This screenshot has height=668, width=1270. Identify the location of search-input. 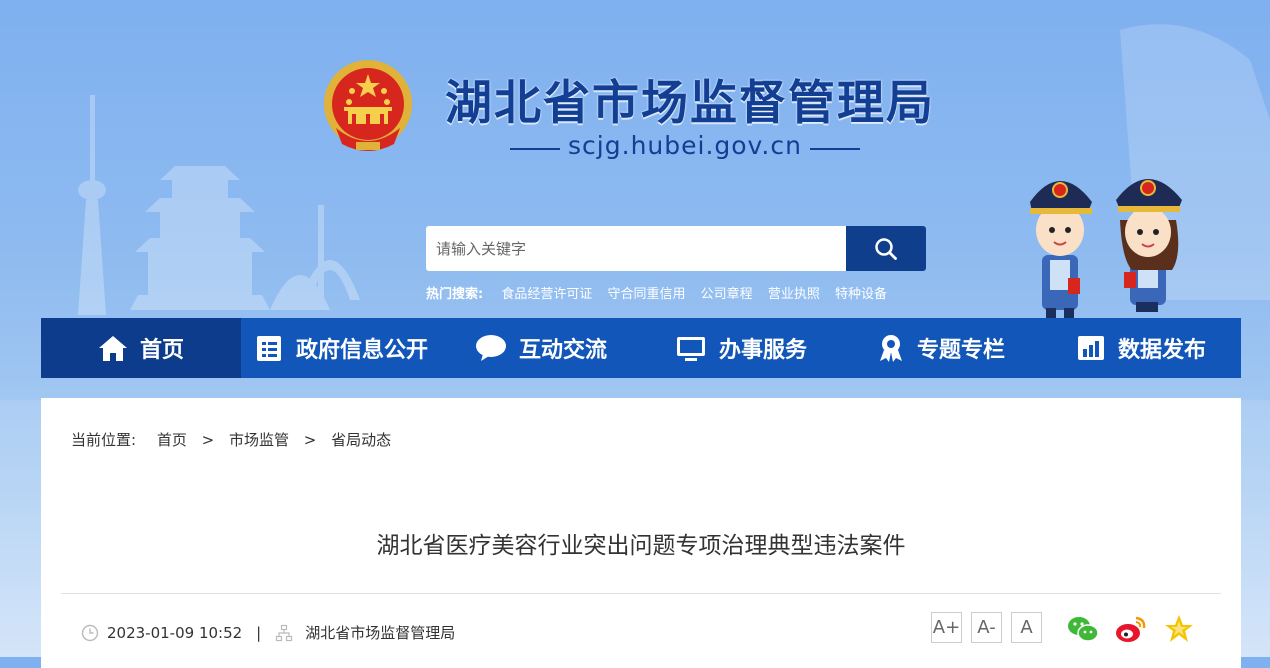
(636, 248).